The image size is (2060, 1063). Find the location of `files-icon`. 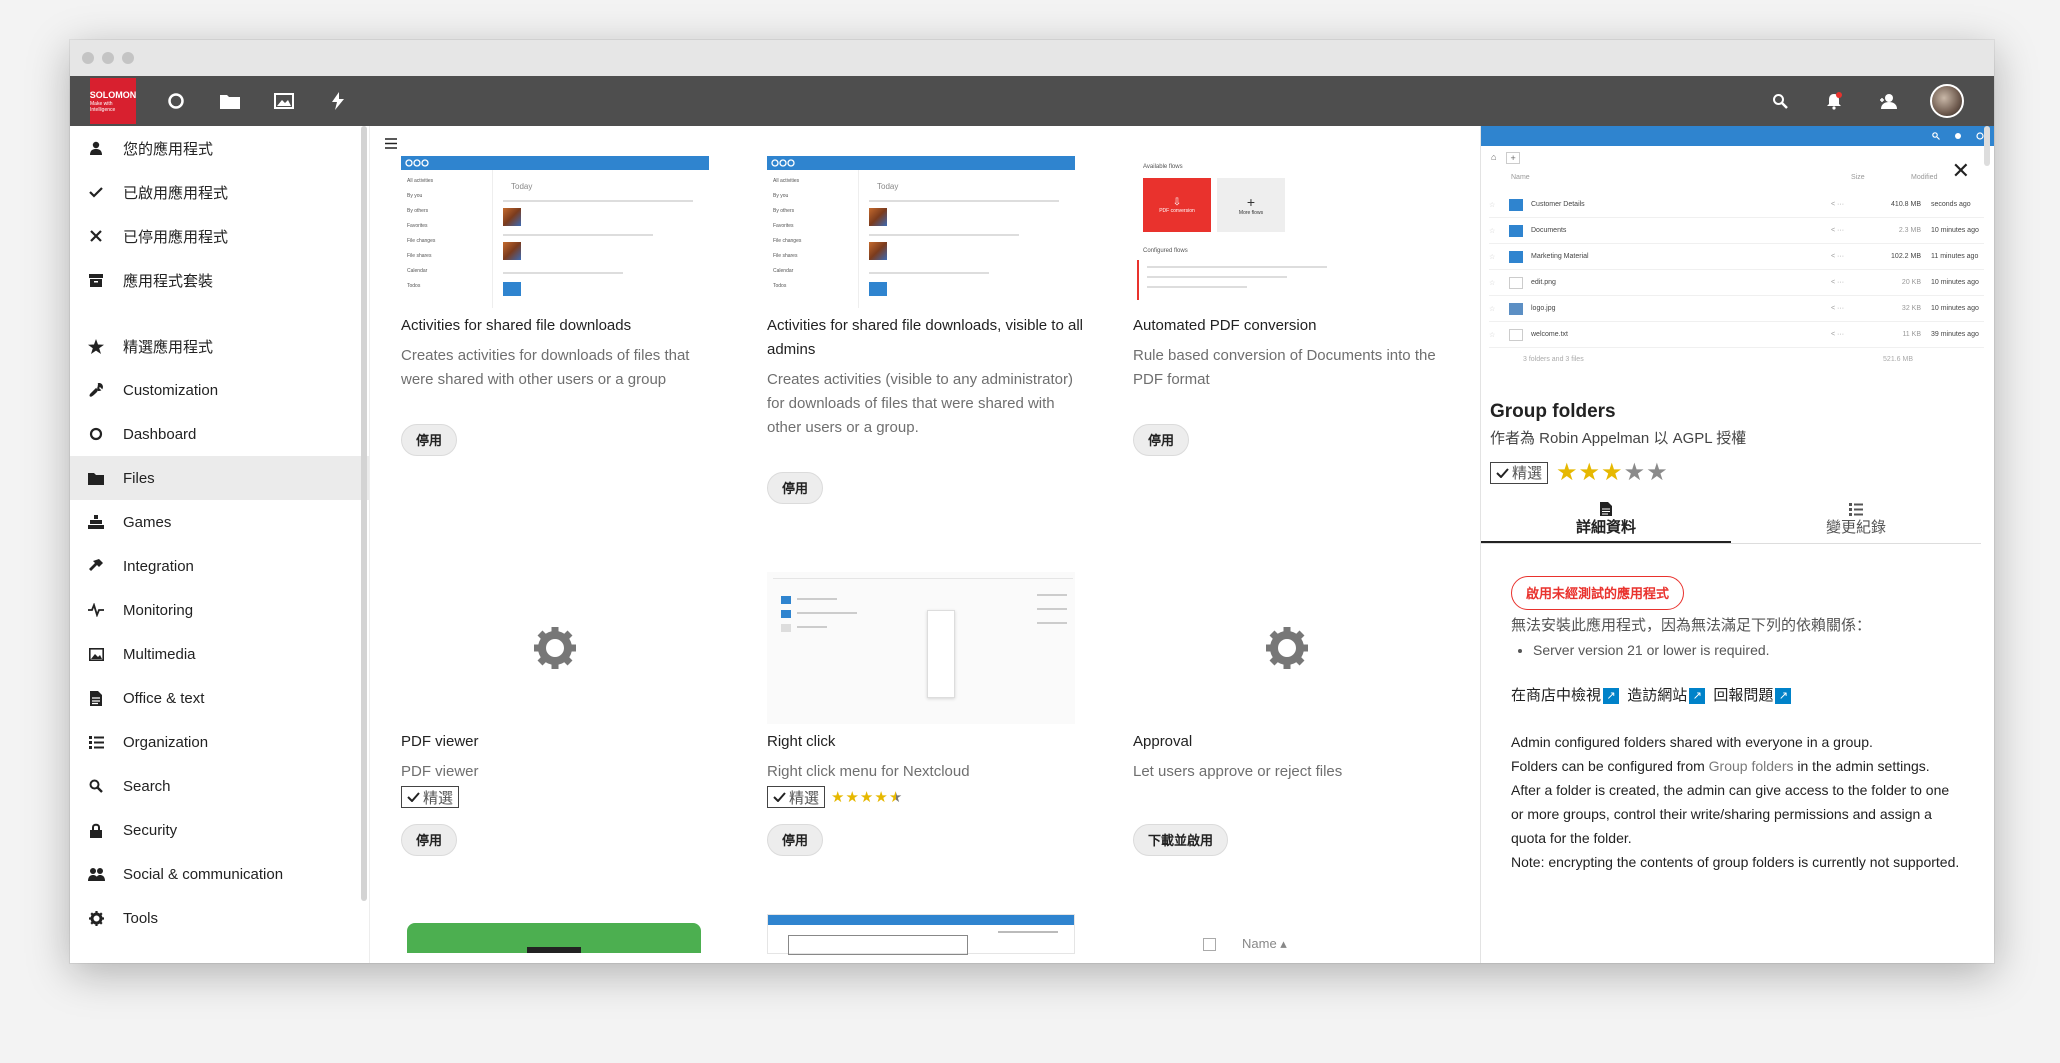

files-icon is located at coordinates (230, 101).